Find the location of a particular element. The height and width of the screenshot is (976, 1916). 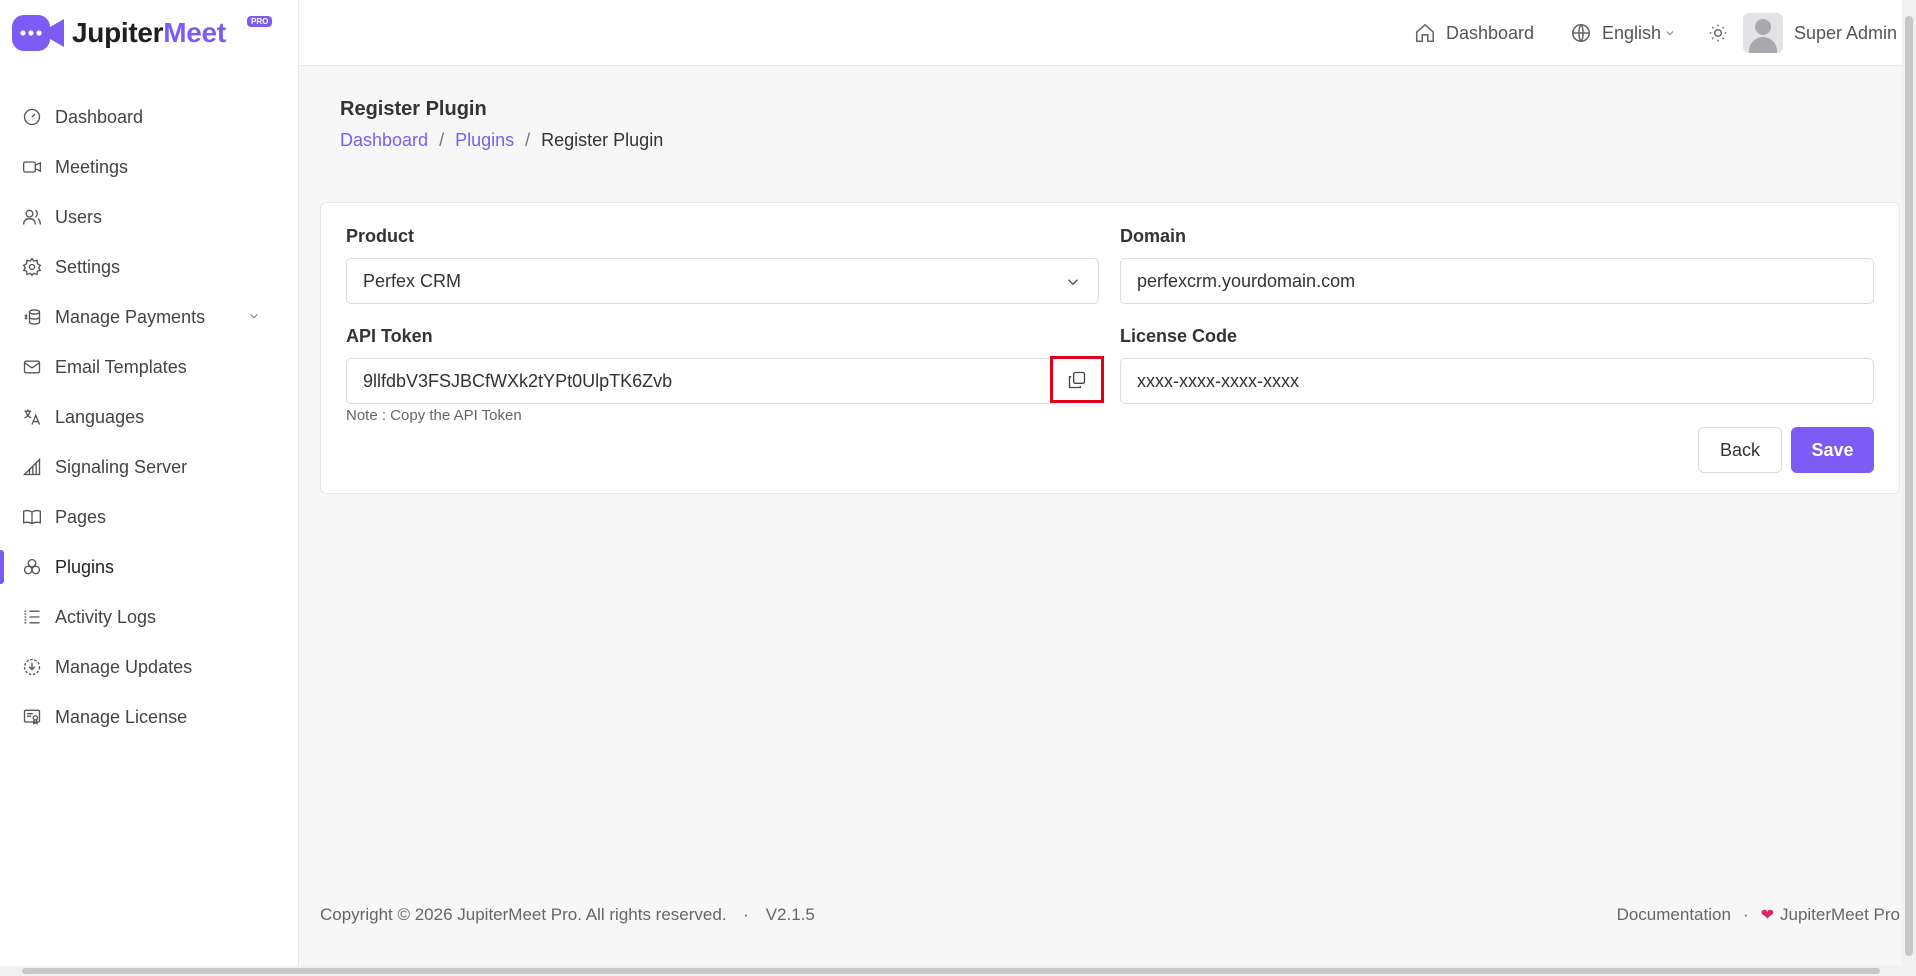

license-icon is located at coordinates (32, 717).